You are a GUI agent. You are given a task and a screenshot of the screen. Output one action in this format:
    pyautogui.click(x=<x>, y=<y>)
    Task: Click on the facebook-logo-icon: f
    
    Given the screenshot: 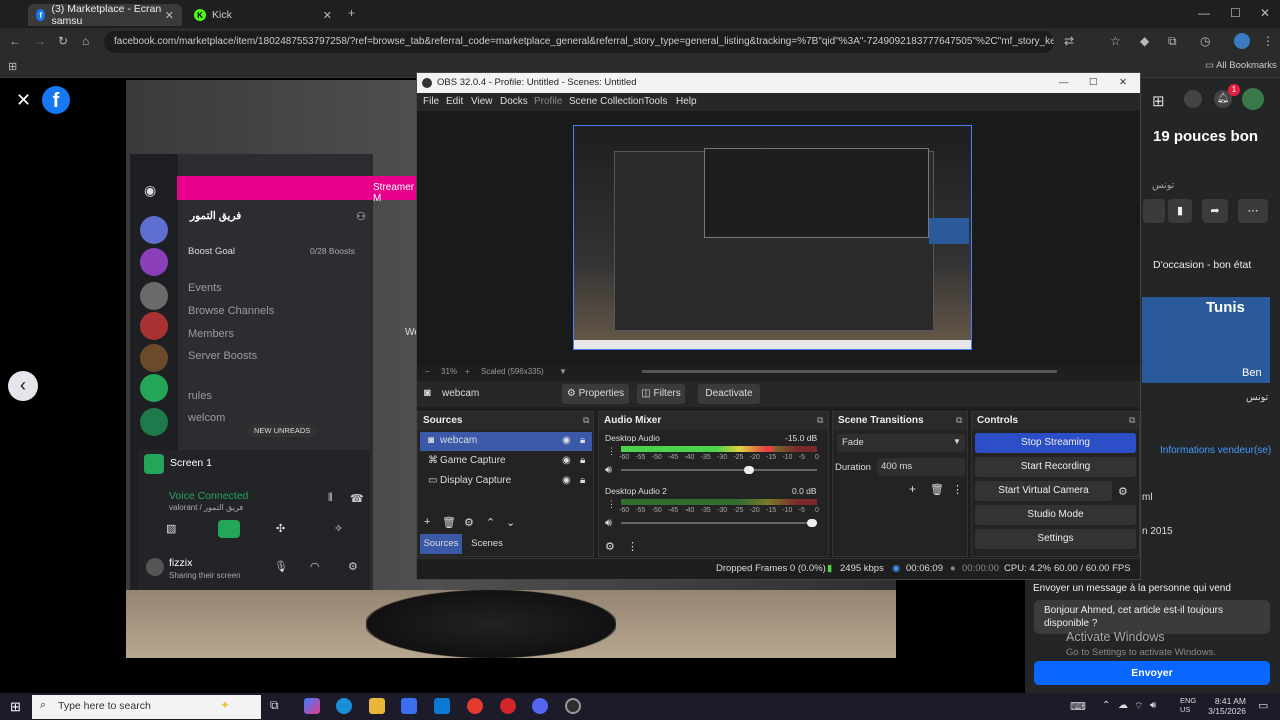 What is the action you would take?
    pyautogui.click(x=56, y=100)
    